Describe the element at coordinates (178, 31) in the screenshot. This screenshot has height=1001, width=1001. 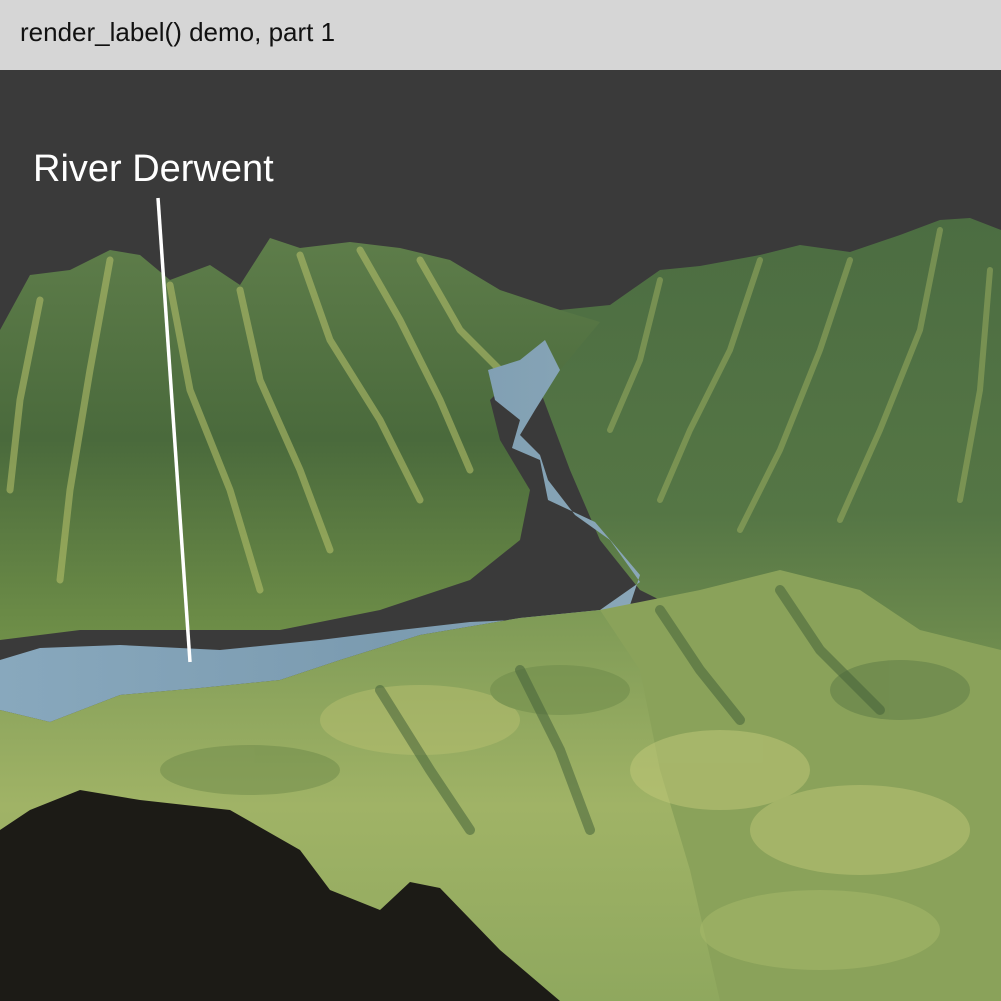
I see `window-title: render_label() demo, part 1` at that location.